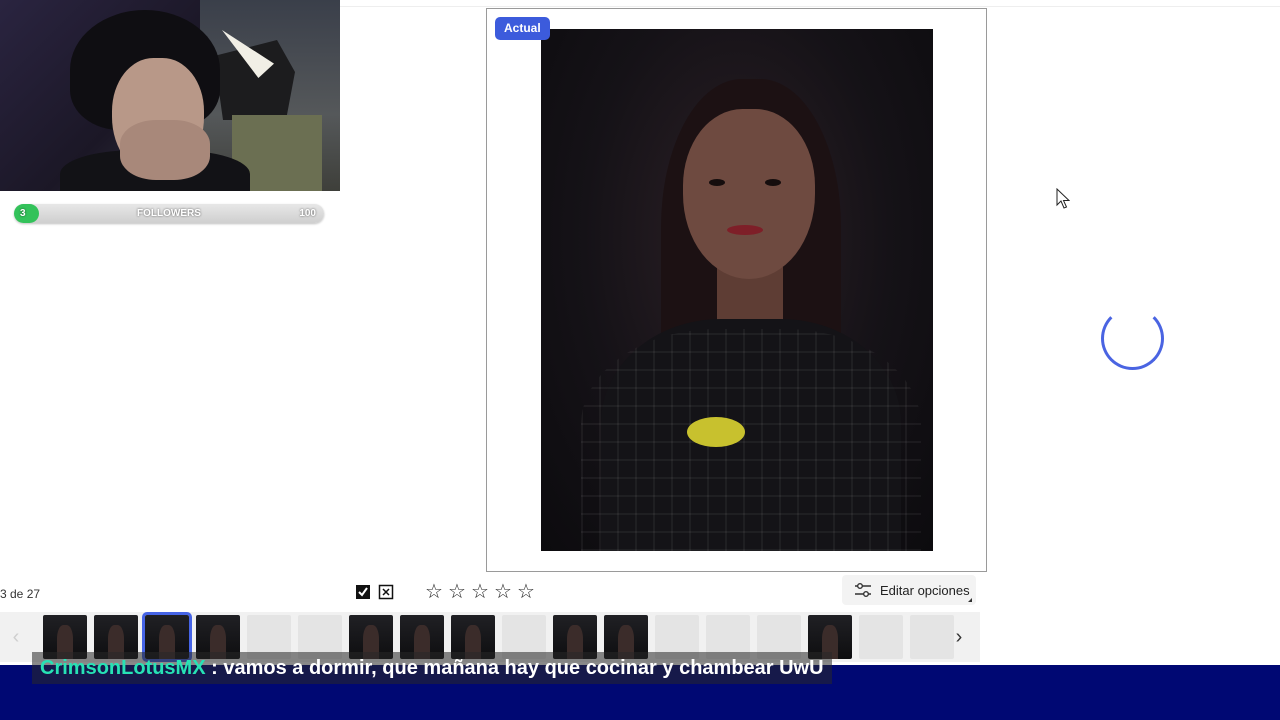 This screenshot has height=720, width=1280. I want to click on edit-options-button: Editar opciones, so click(909, 590).